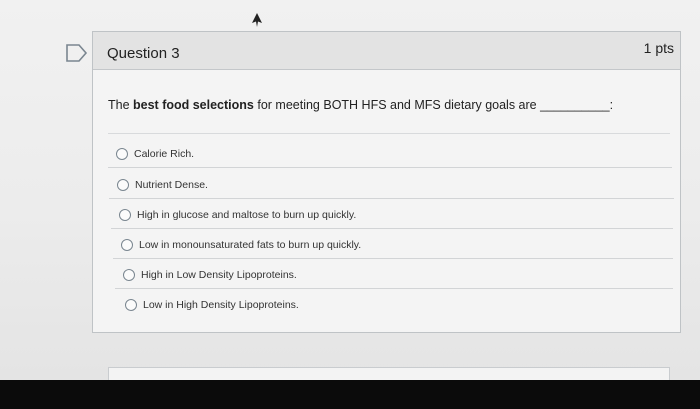 This screenshot has width=700, height=409. I want to click on next-question-card, so click(389, 374).